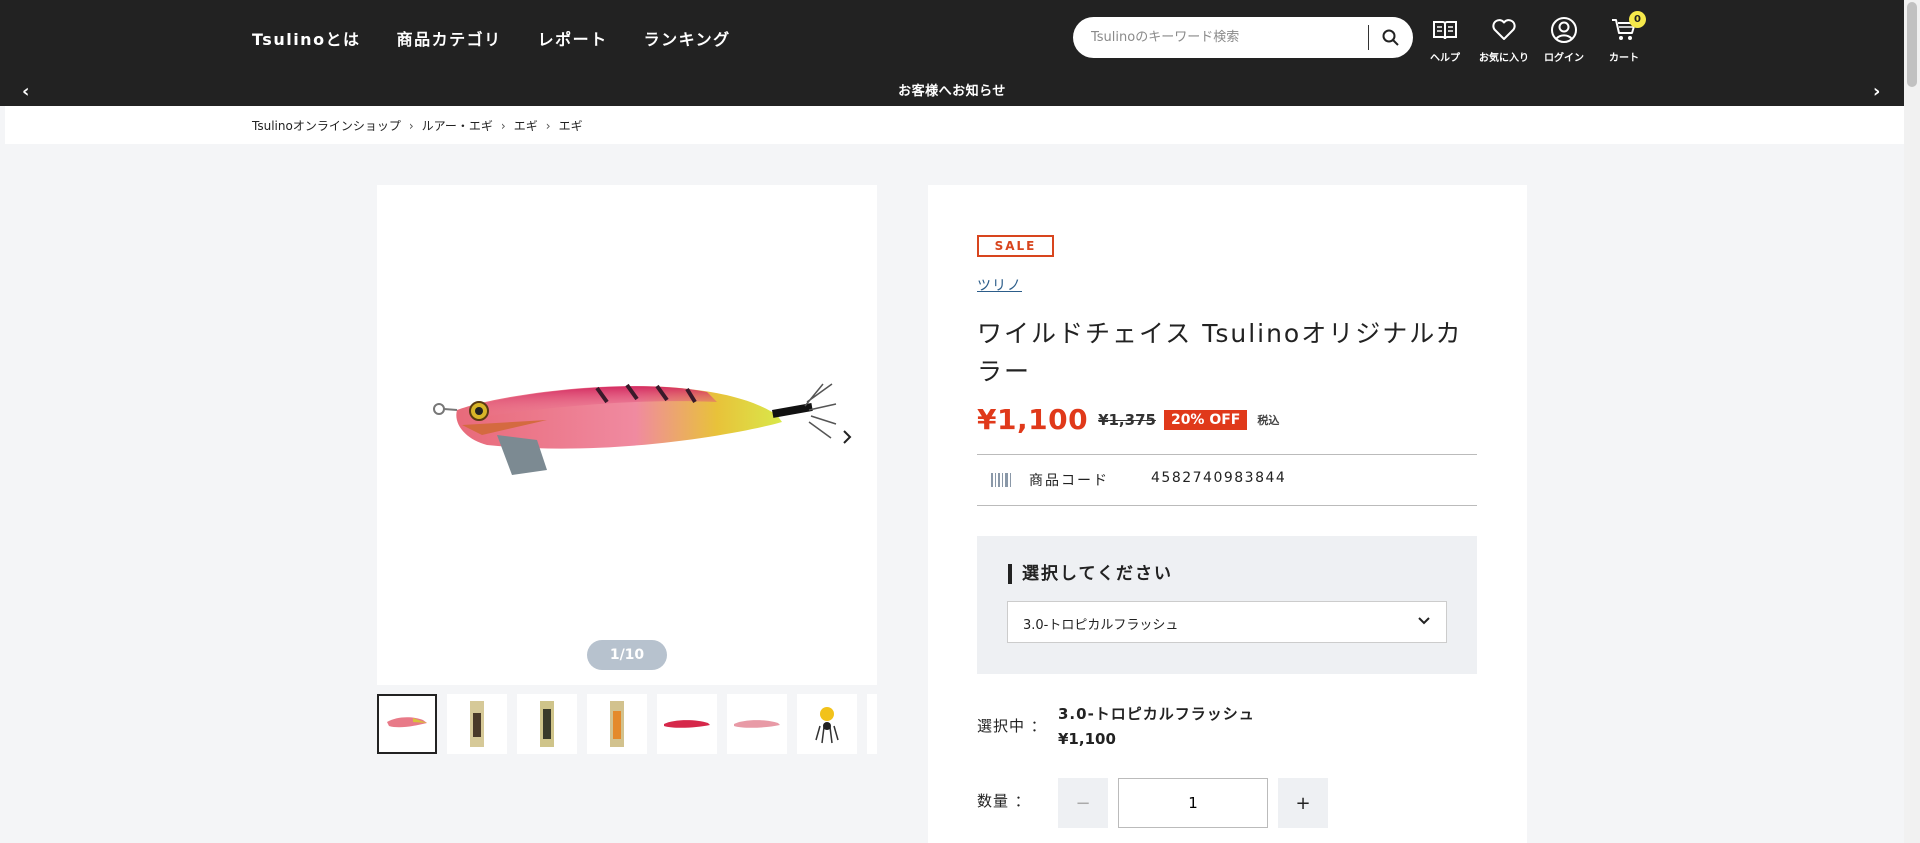 This screenshot has height=843, width=1920. What do you see at coordinates (1504, 58) in the screenshot?
I see `favorites-label: お気に入り` at bounding box center [1504, 58].